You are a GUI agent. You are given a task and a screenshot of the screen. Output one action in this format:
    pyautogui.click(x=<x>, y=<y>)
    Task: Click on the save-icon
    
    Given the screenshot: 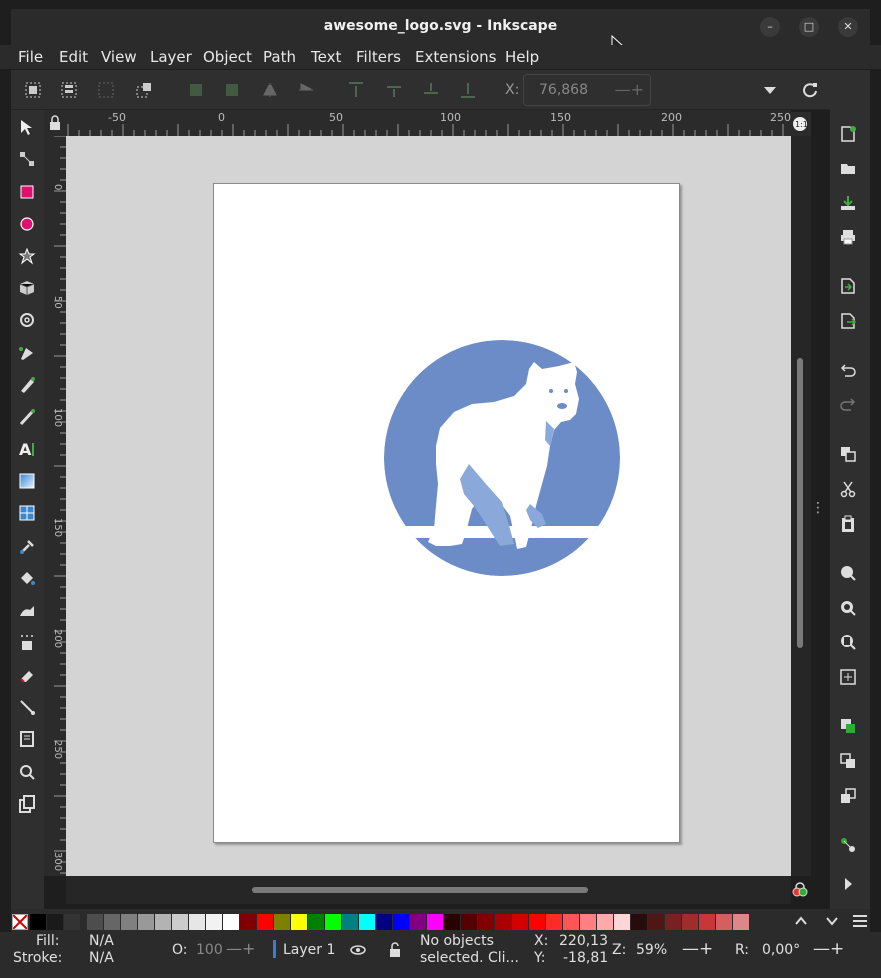 What is the action you would take?
    pyautogui.click(x=848, y=203)
    